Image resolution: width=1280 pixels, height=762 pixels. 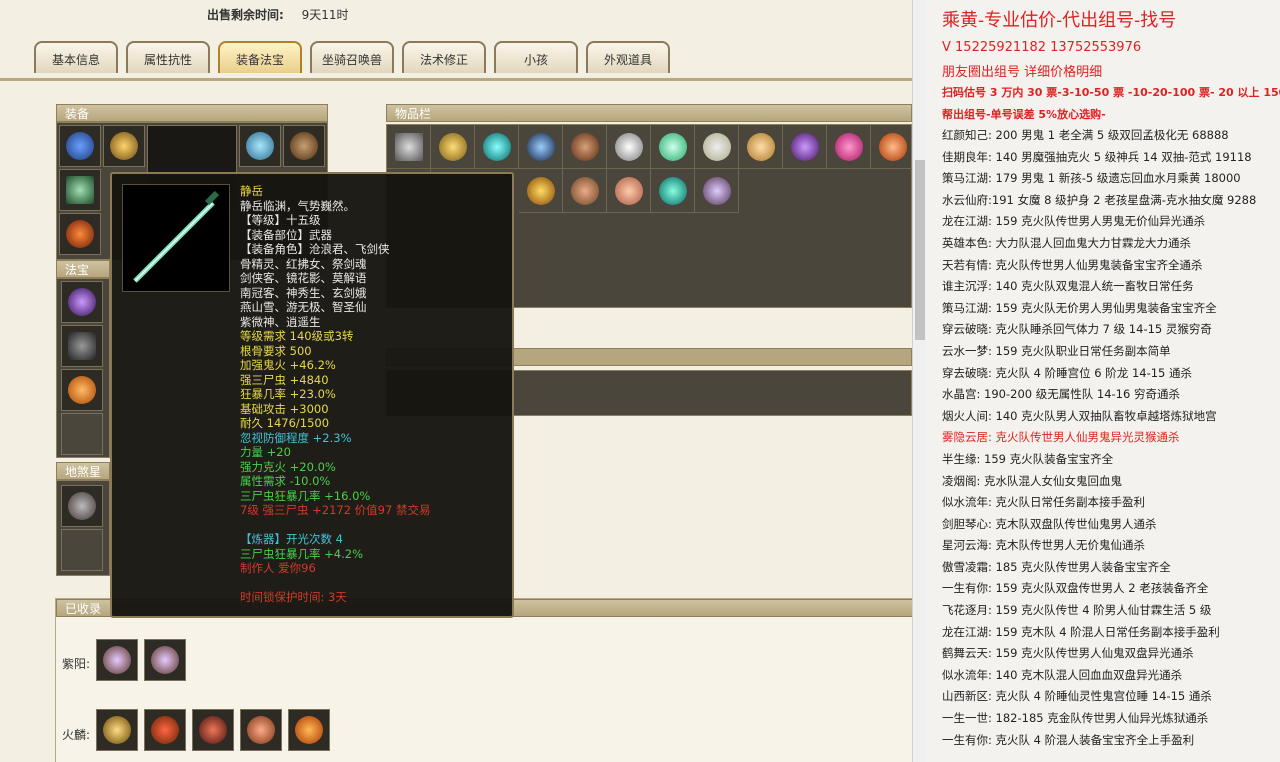 I want to click on sale-remaining-time: 出售剩余时间: 9天11时, so click(x=278, y=14).